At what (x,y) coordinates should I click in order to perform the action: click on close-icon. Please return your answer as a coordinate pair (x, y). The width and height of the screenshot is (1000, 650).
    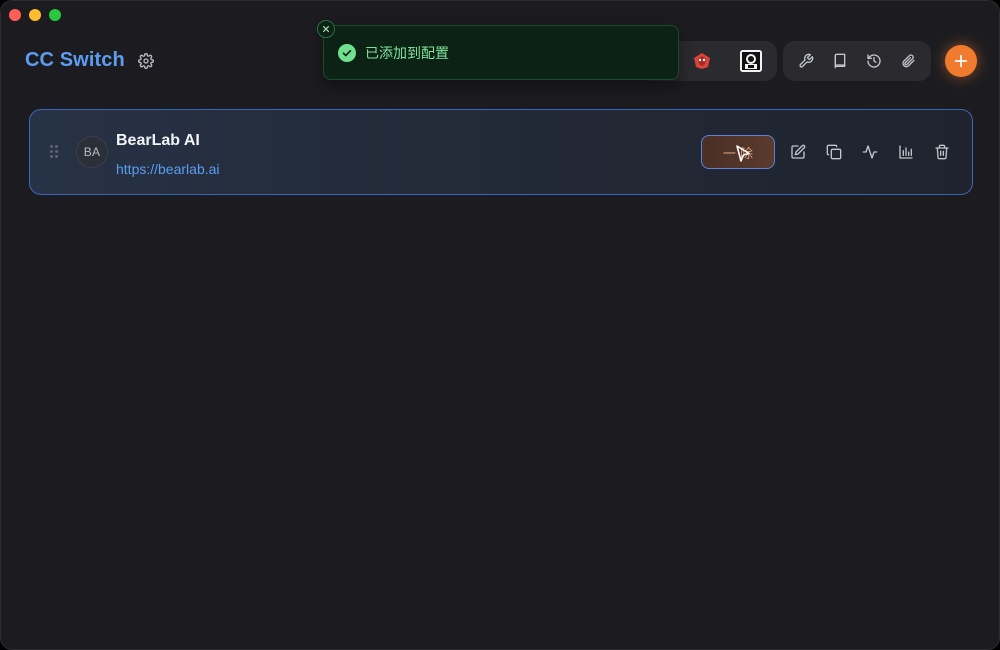
    Looking at the image, I should click on (326, 29).